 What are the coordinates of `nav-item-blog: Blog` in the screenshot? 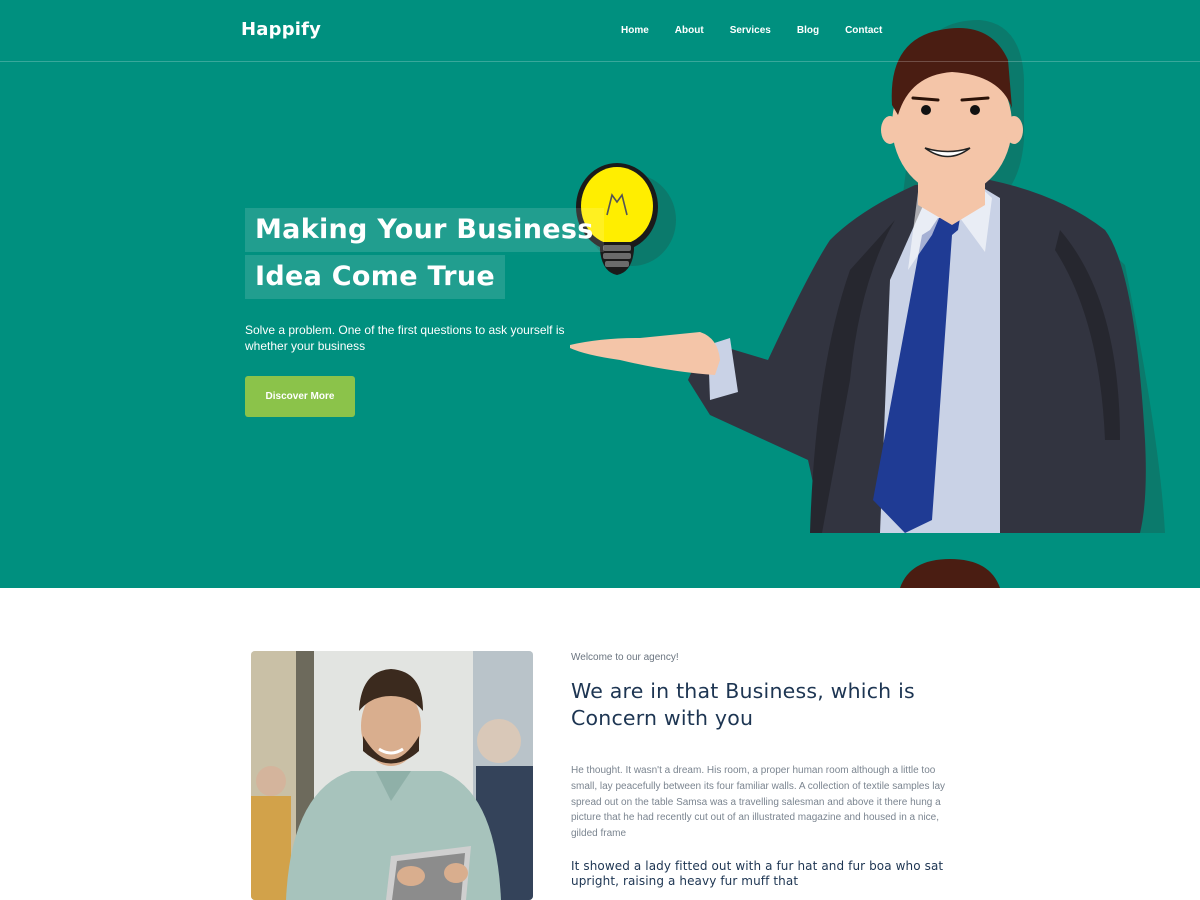 It's located at (808, 30).